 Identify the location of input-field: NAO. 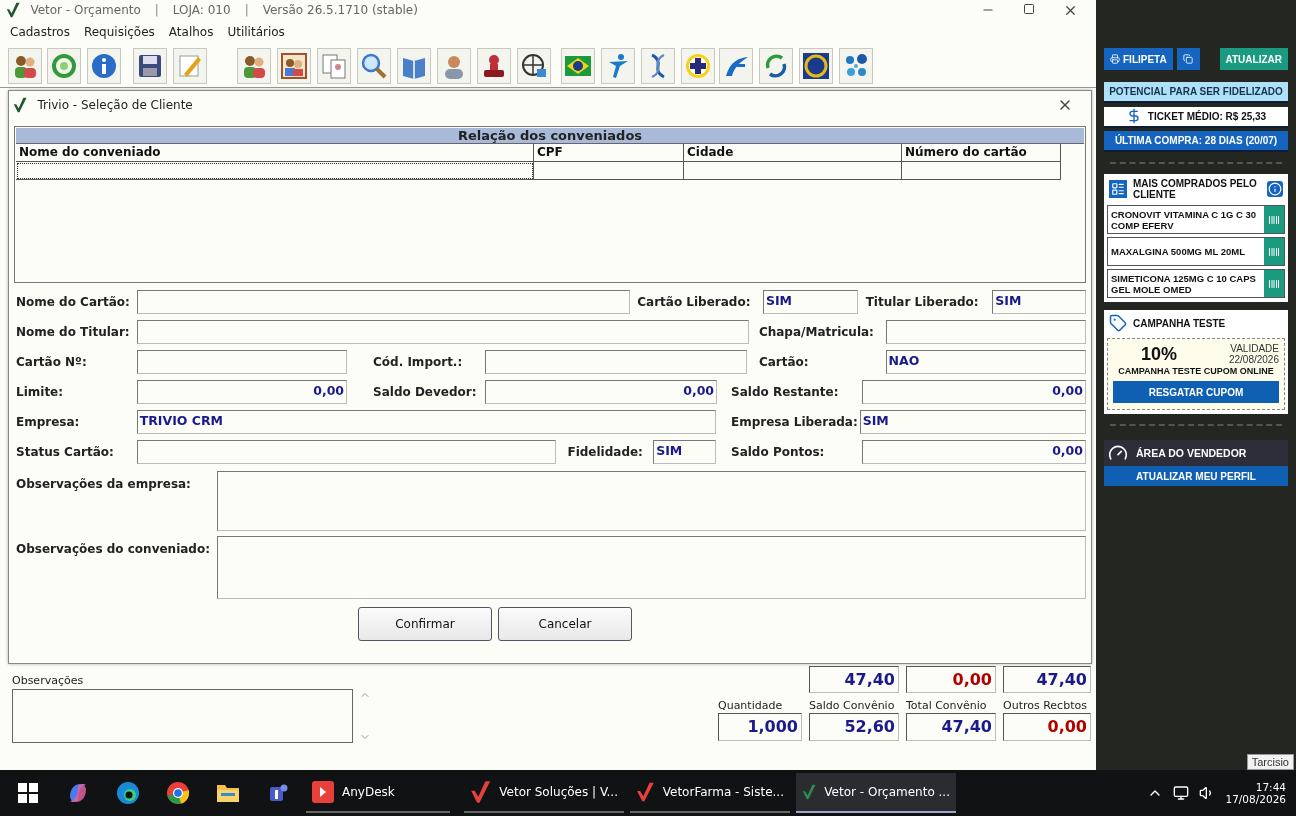
(985, 362).